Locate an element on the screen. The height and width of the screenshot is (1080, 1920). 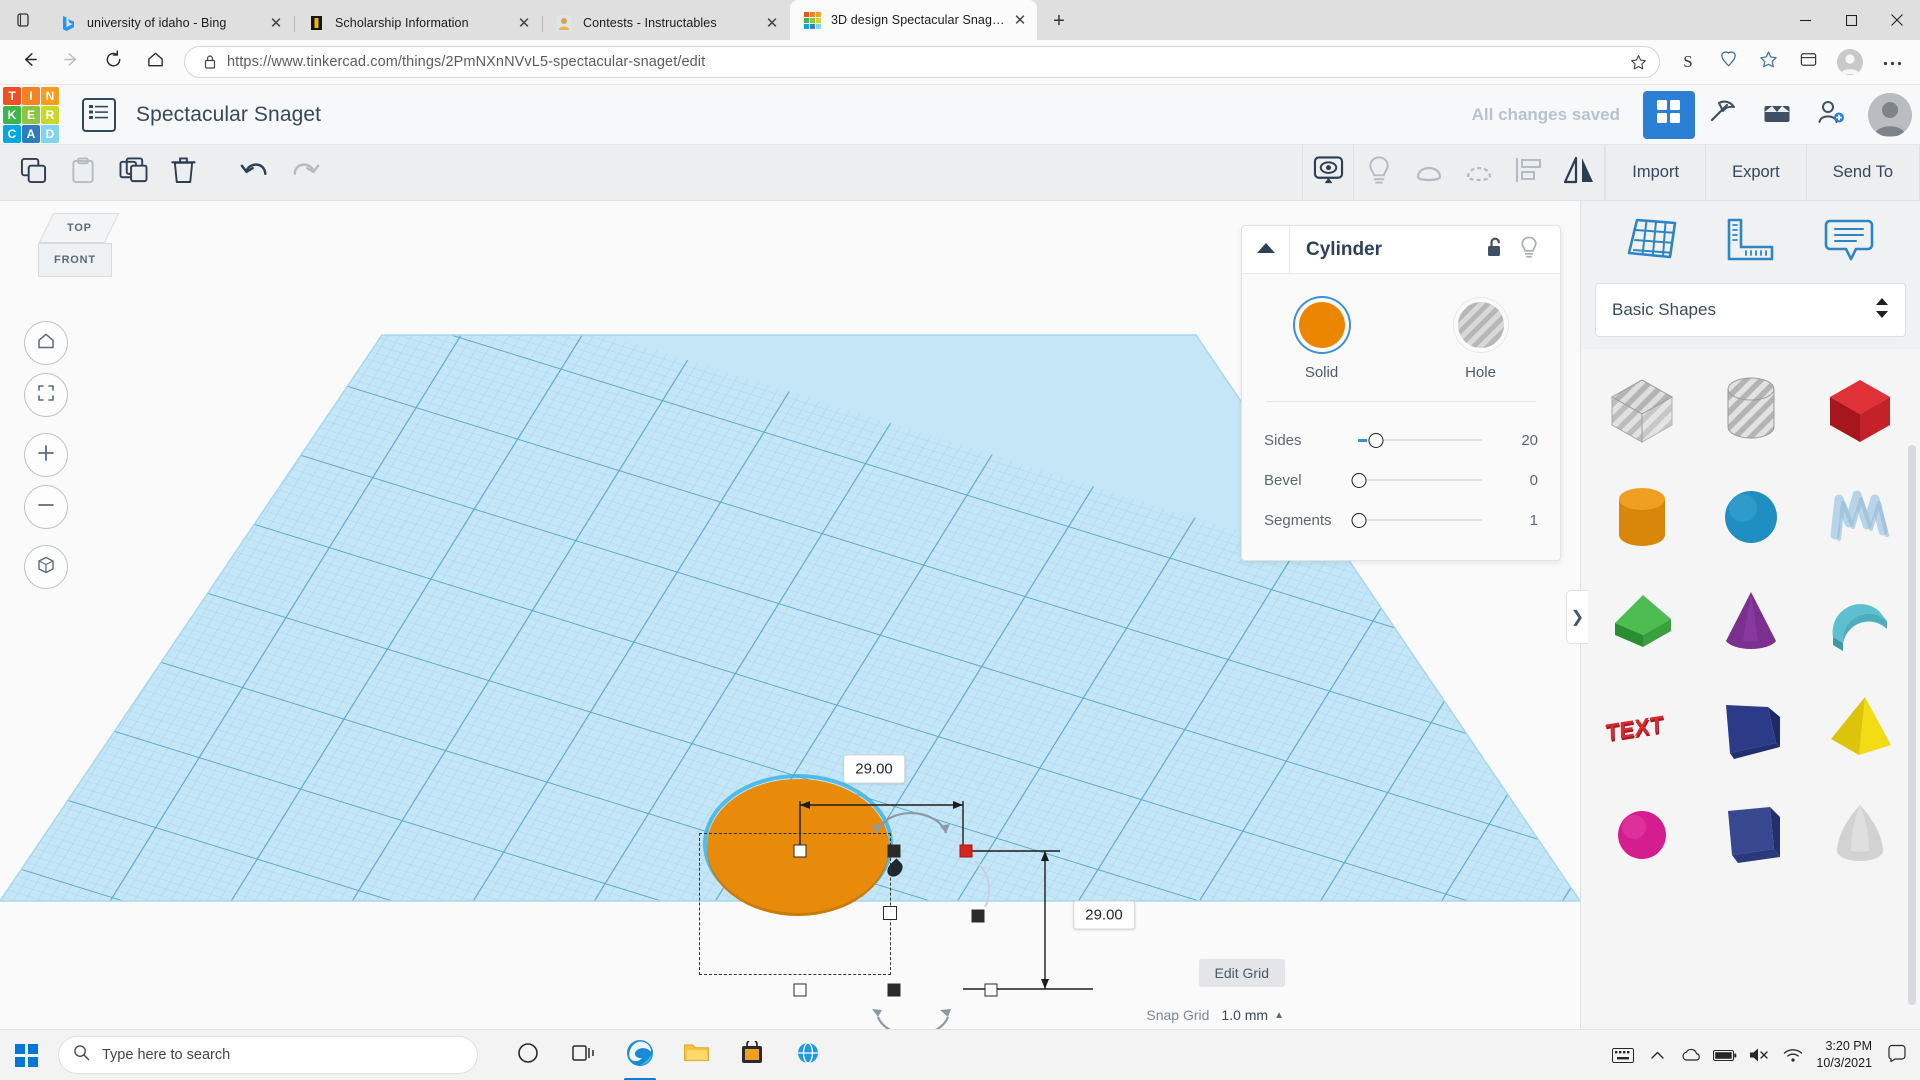
favorites-button is located at coordinates (1768, 62).